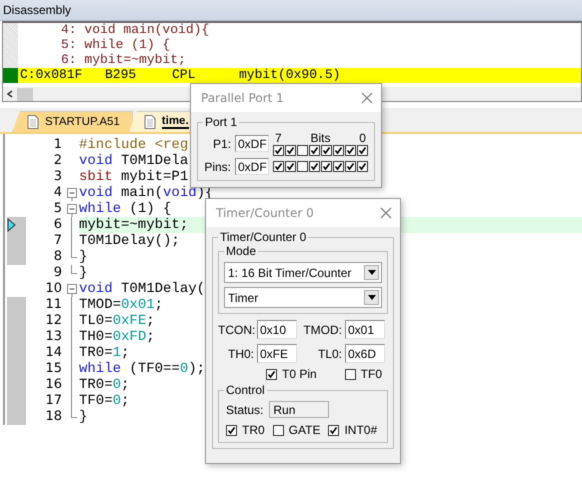  Describe the element at coordinates (53, 353) in the screenshot. I see `line-number: 14` at that location.